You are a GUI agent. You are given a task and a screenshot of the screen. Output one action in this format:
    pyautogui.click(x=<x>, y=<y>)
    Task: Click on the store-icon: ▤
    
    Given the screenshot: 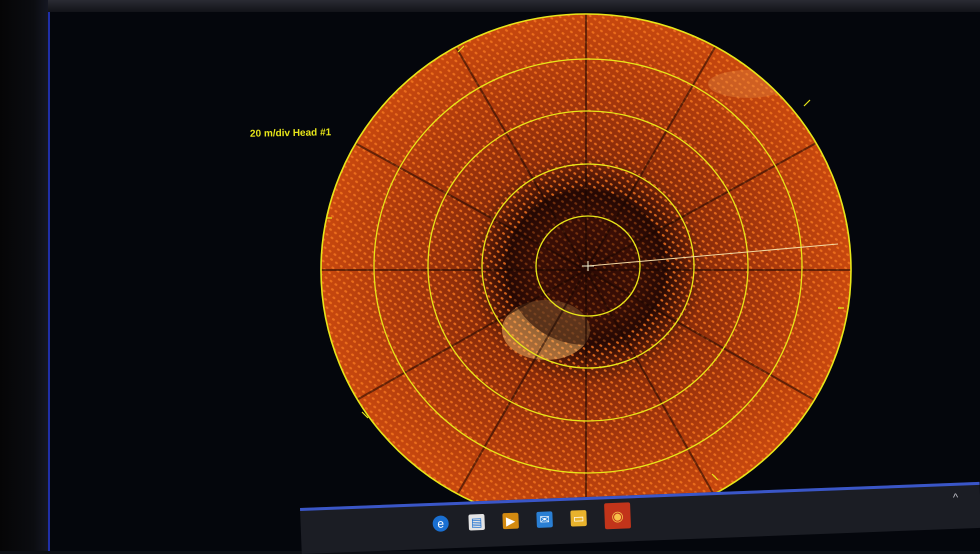 What is the action you would take?
    pyautogui.click(x=476, y=522)
    